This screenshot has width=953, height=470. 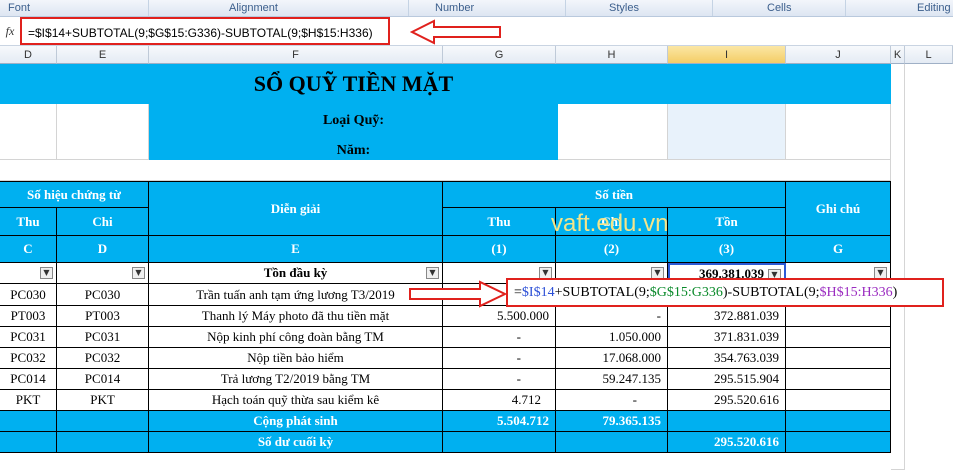 I want to click on ribbon-group-number: Number, so click(x=454, y=8).